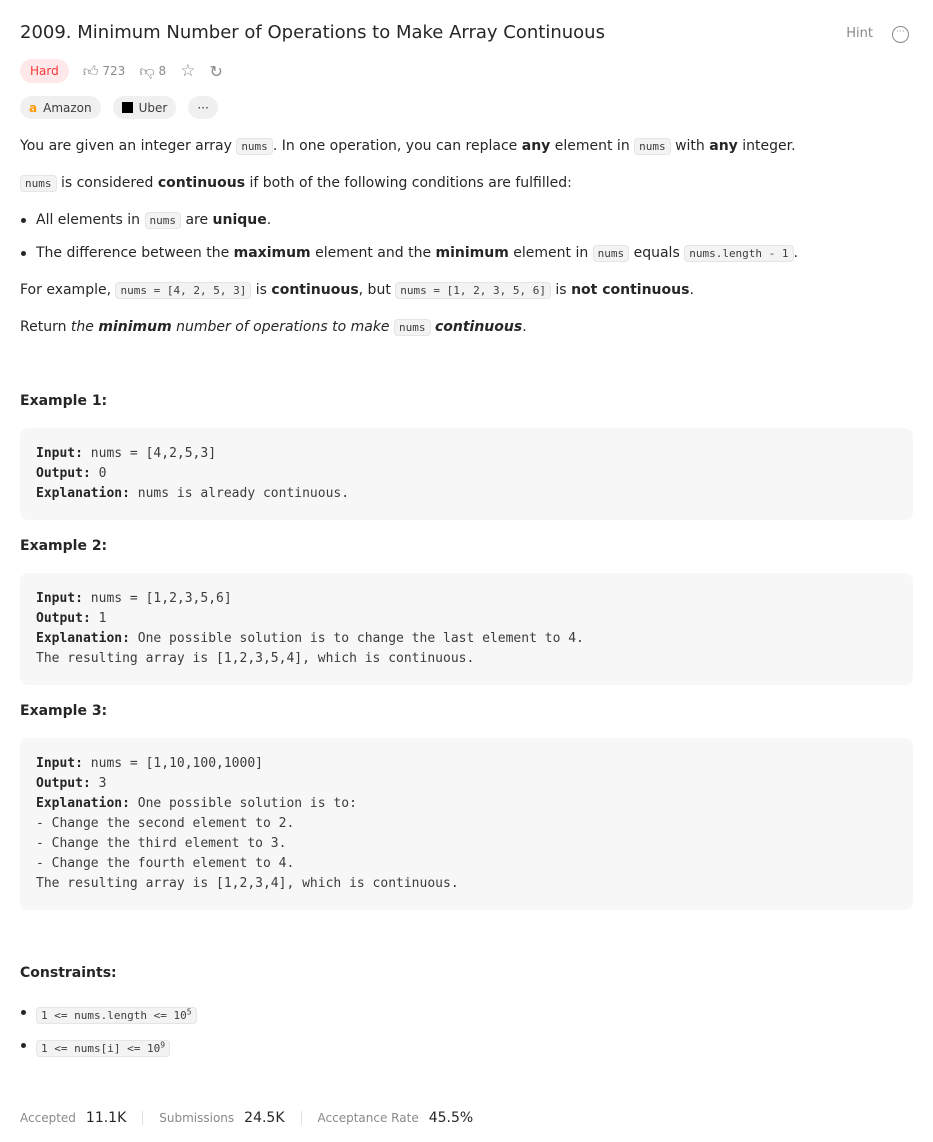 The width and height of the screenshot is (933, 1142). I want to click on uber-icon, so click(127, 107).